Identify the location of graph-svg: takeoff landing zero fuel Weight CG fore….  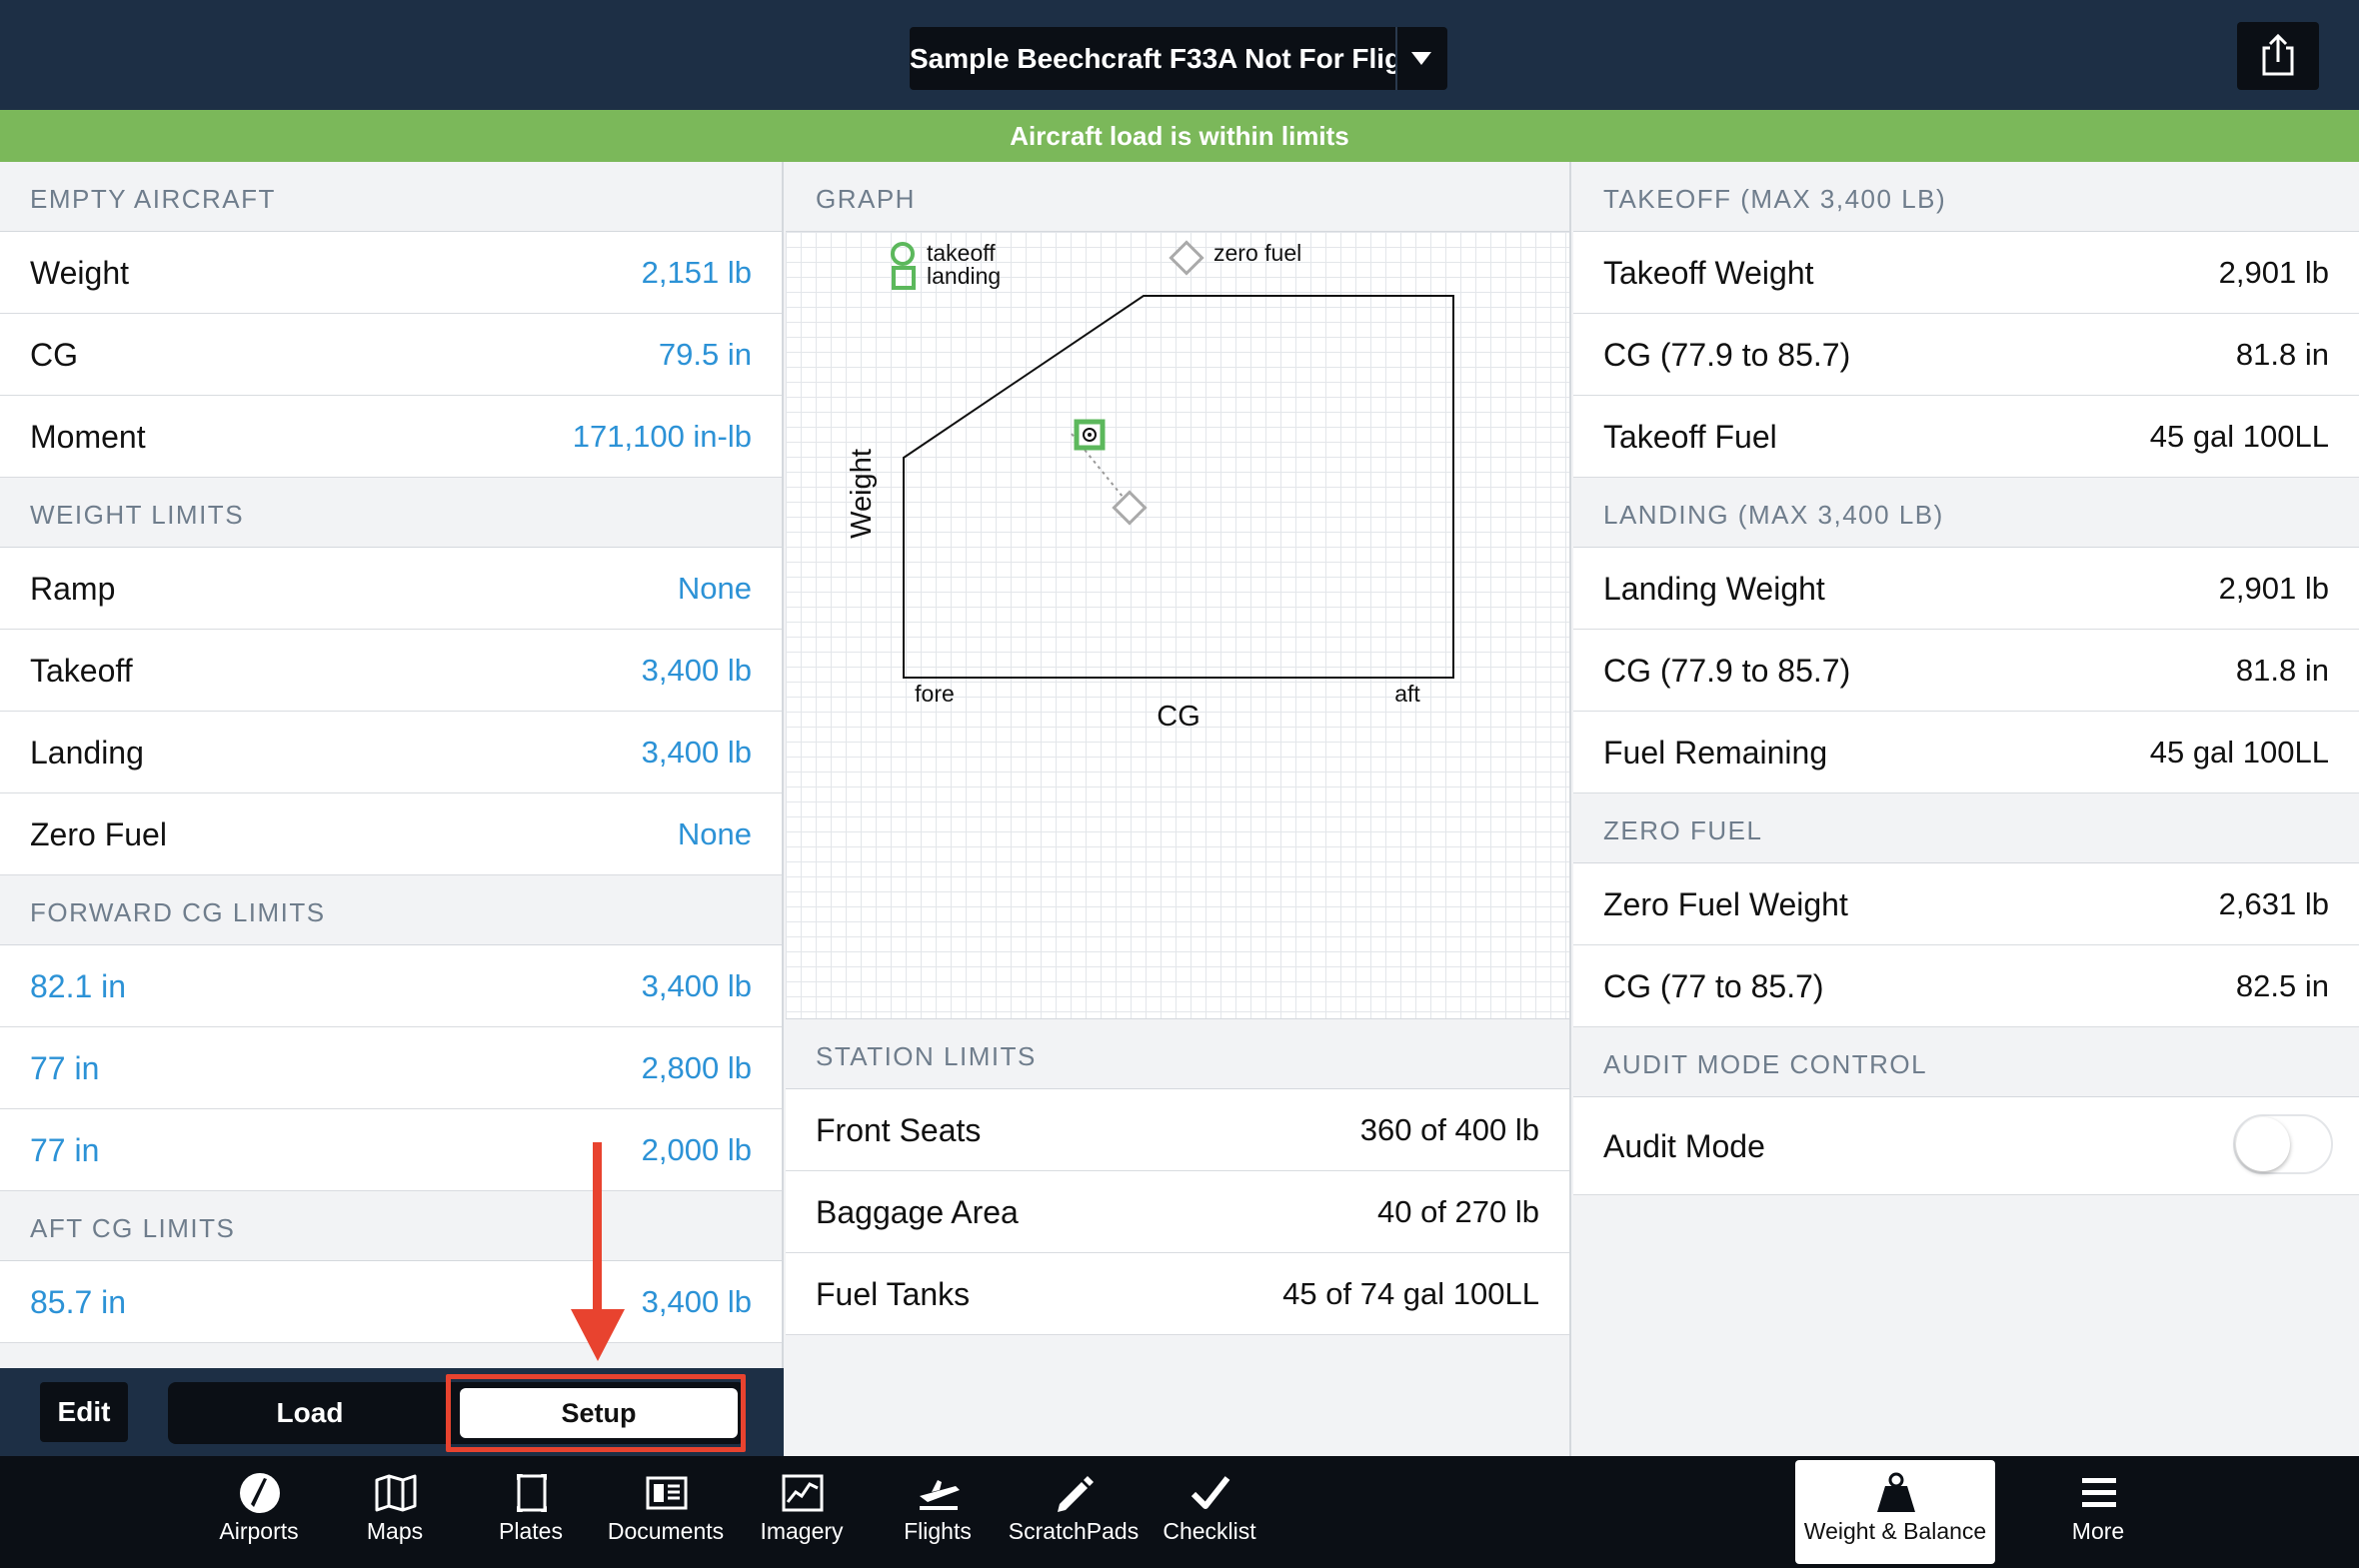
(1150, 487).